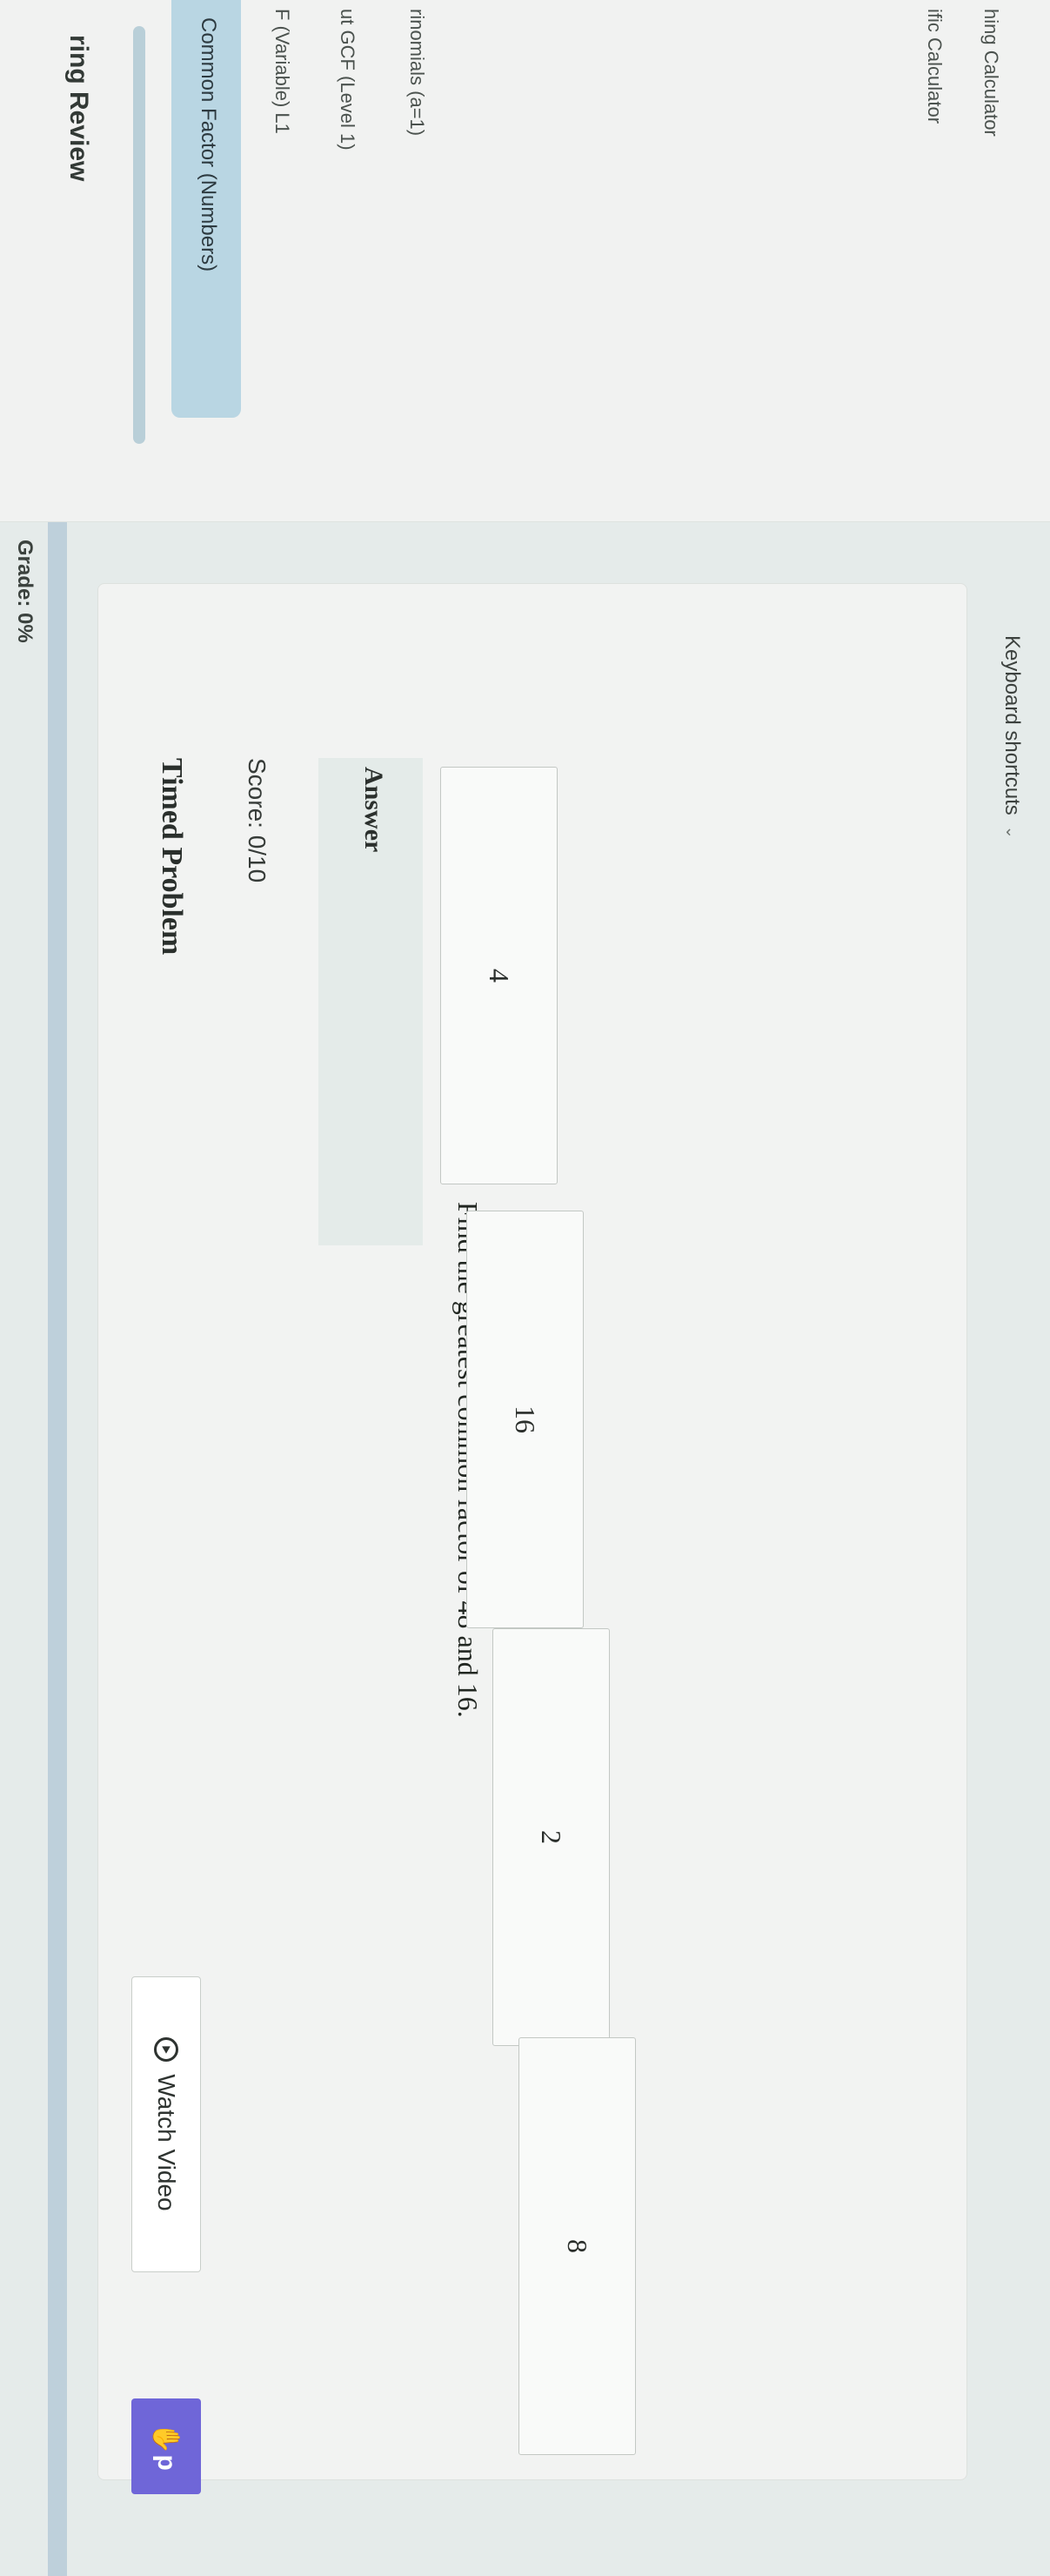 The image size is (1050, 2576). I want to click on answer-option-16: 16, so click(525, 1419).